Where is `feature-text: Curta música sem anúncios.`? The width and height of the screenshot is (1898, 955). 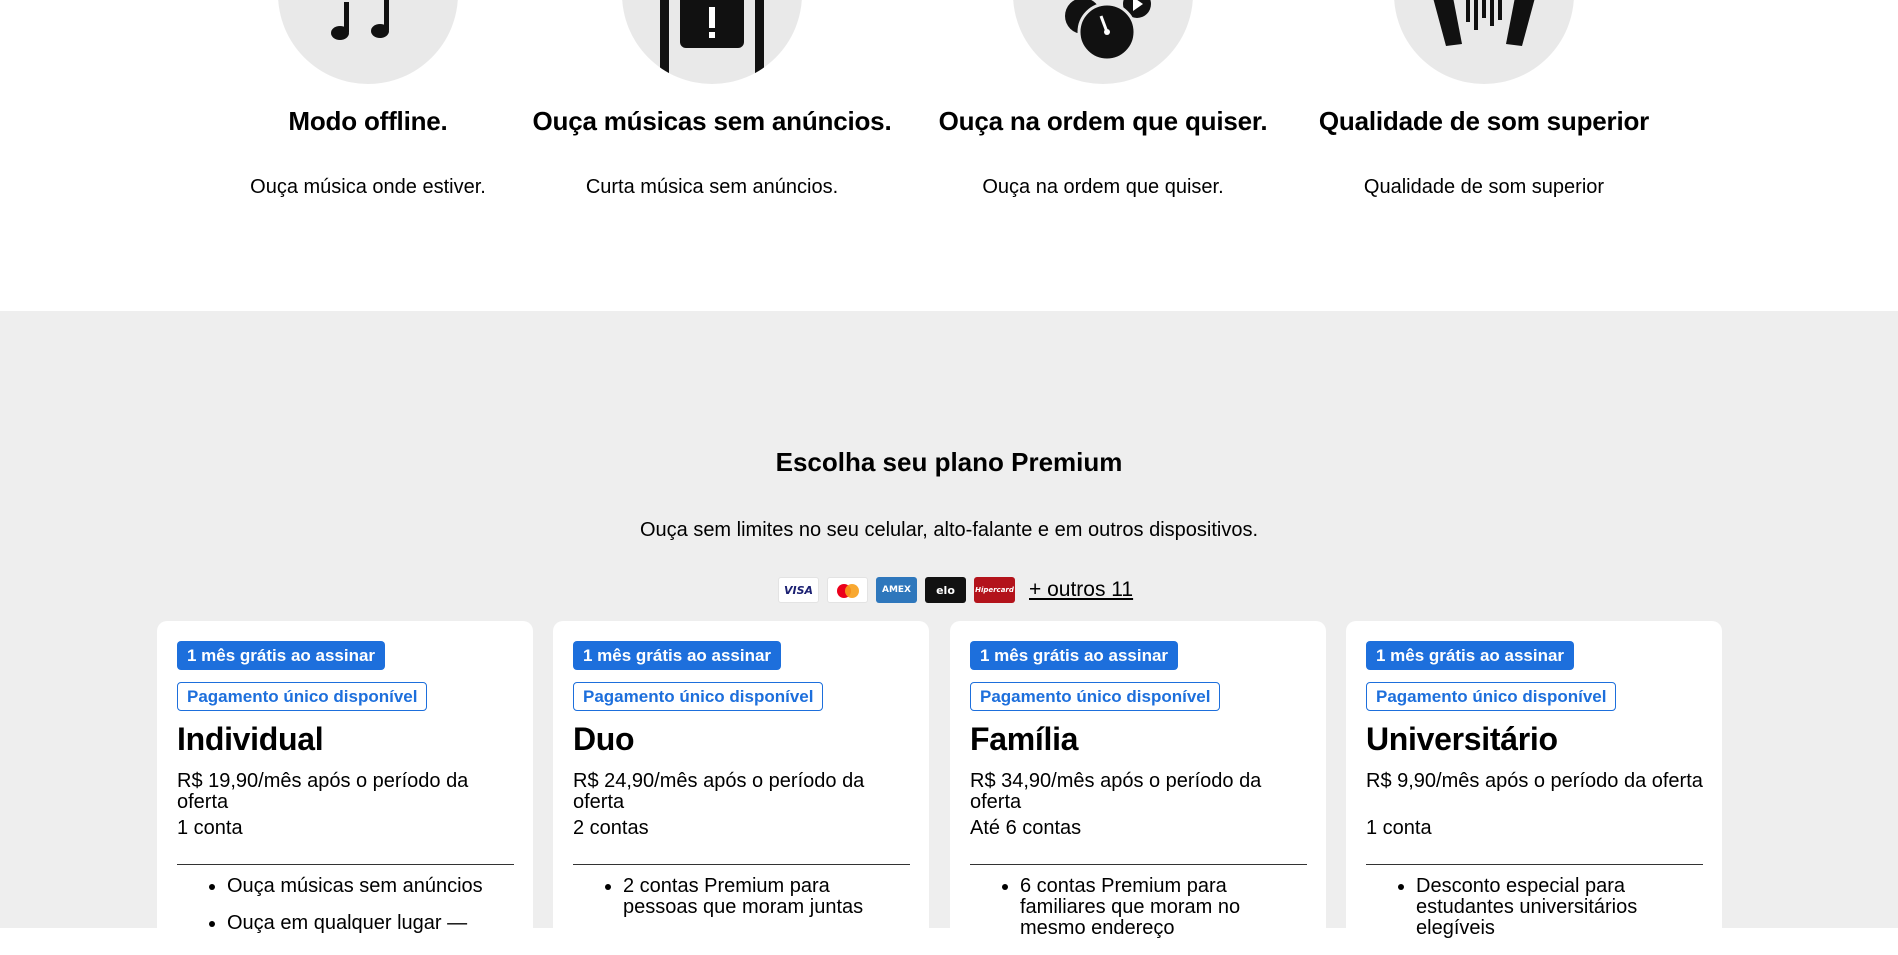 feature-text: Curta música sem anúncios. is located at coordinates (712, 187).